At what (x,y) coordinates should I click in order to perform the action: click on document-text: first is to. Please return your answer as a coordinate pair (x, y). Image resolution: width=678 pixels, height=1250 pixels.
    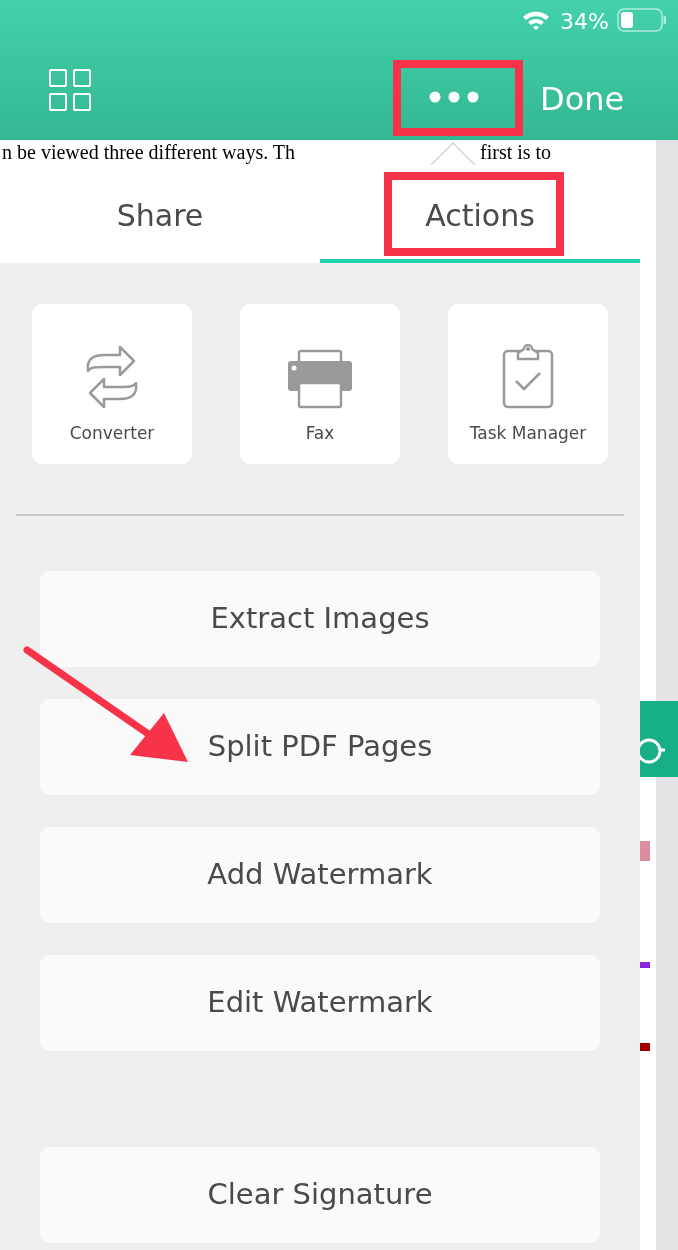
    Looking at the image, I should click on (516, 152).